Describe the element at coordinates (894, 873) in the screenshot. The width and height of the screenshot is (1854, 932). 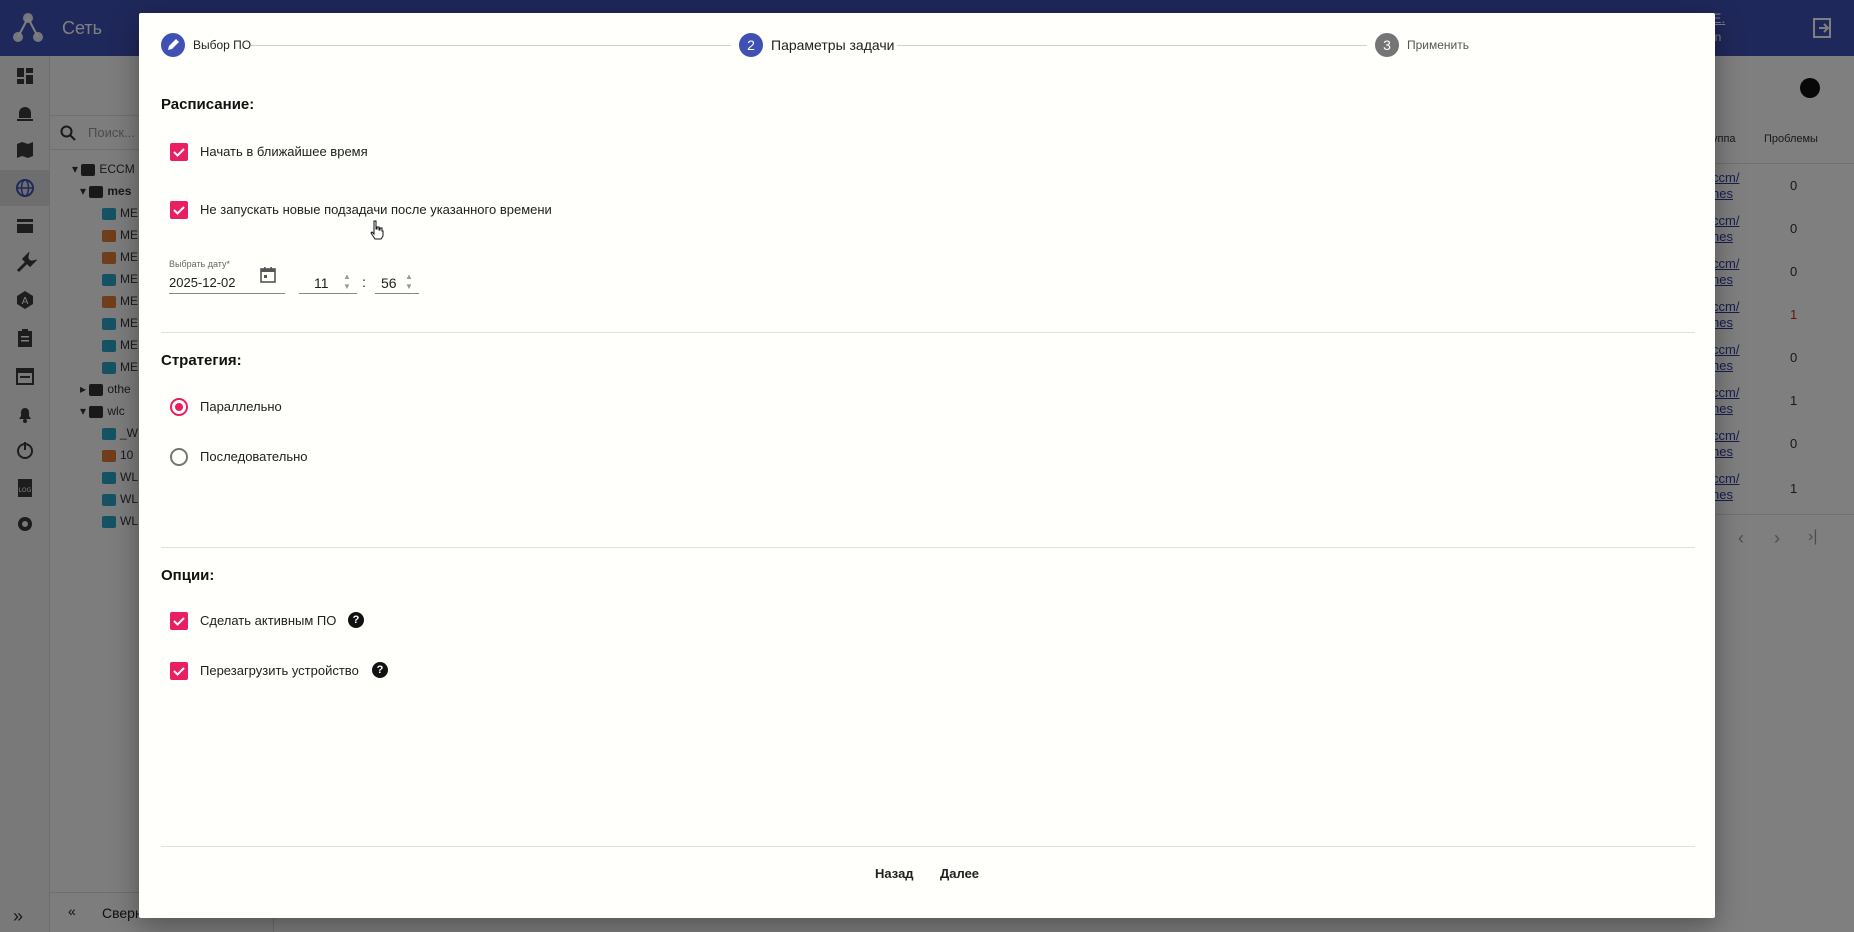
I see `back-button: Назад` at that location.